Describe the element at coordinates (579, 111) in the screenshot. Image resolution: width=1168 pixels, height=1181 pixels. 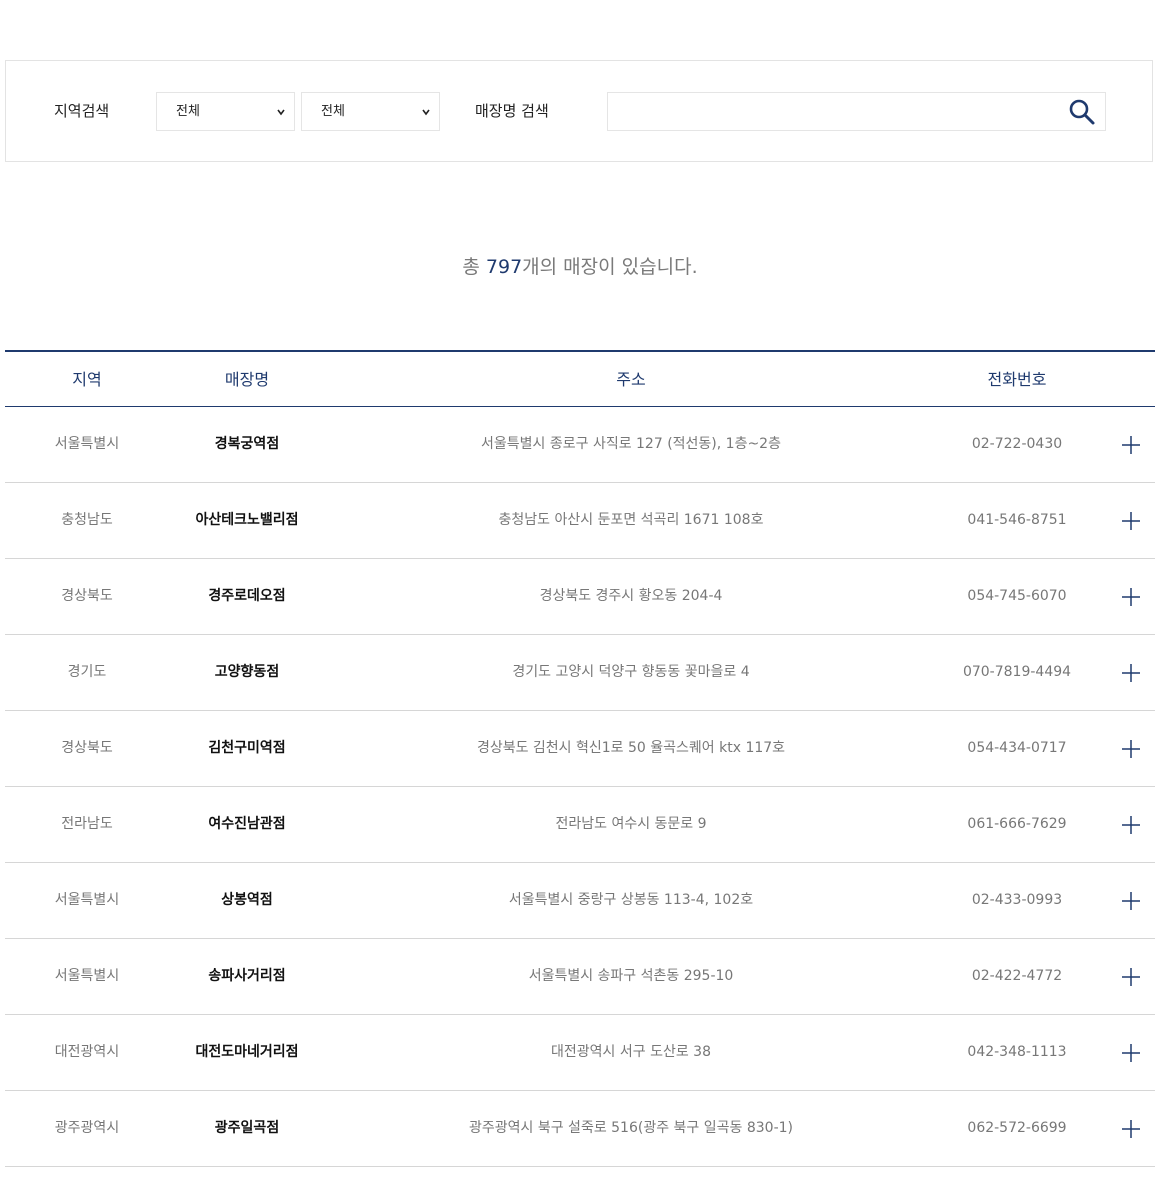
I see `search-panel: 지역검색 전체 전체 매장명 검색` at that location.